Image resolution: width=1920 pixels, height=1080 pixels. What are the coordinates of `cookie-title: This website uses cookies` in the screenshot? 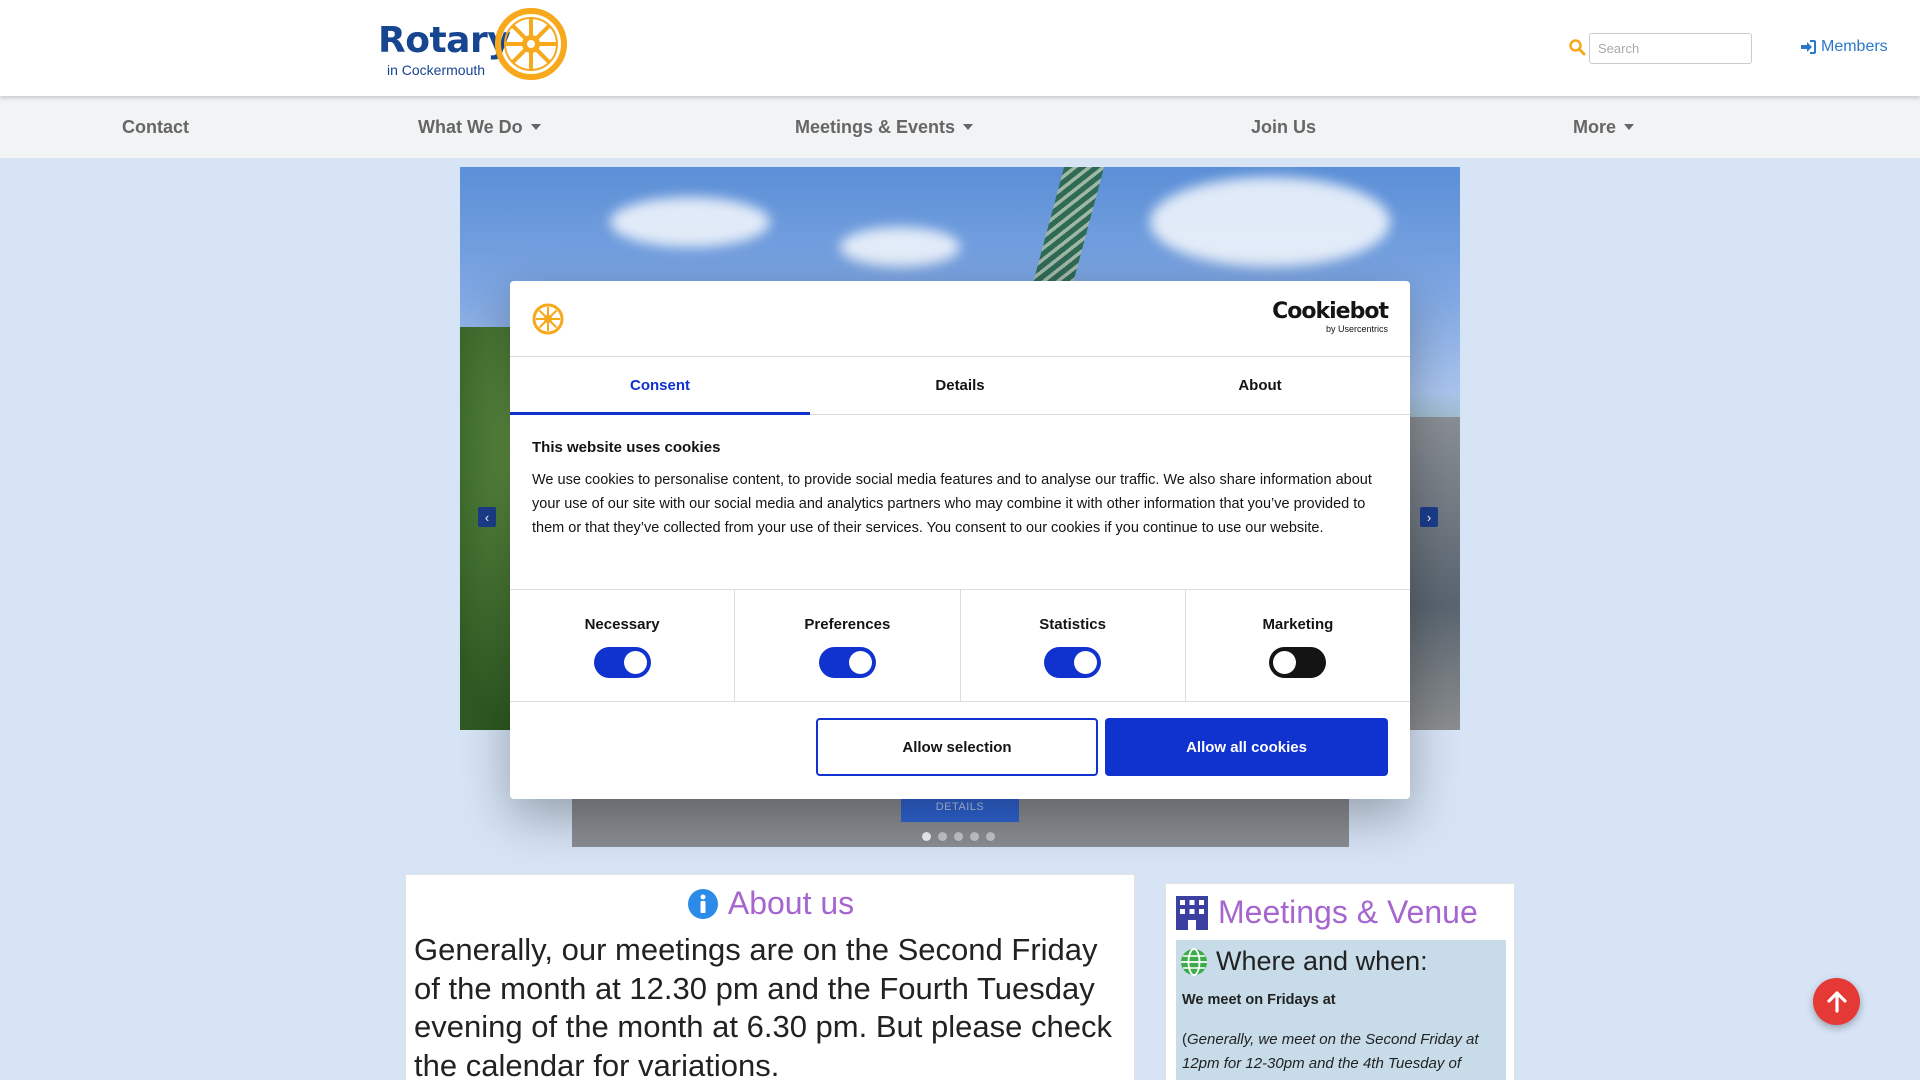 It's located at (626, 447).